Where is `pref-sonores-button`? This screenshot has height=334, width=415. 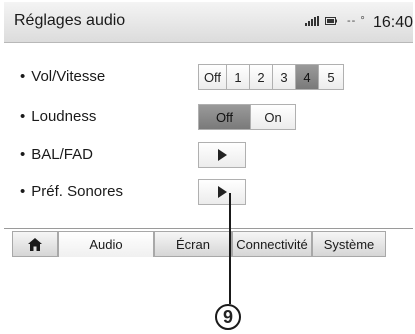 pref-sonores-button is located at coordinates (222, 192).